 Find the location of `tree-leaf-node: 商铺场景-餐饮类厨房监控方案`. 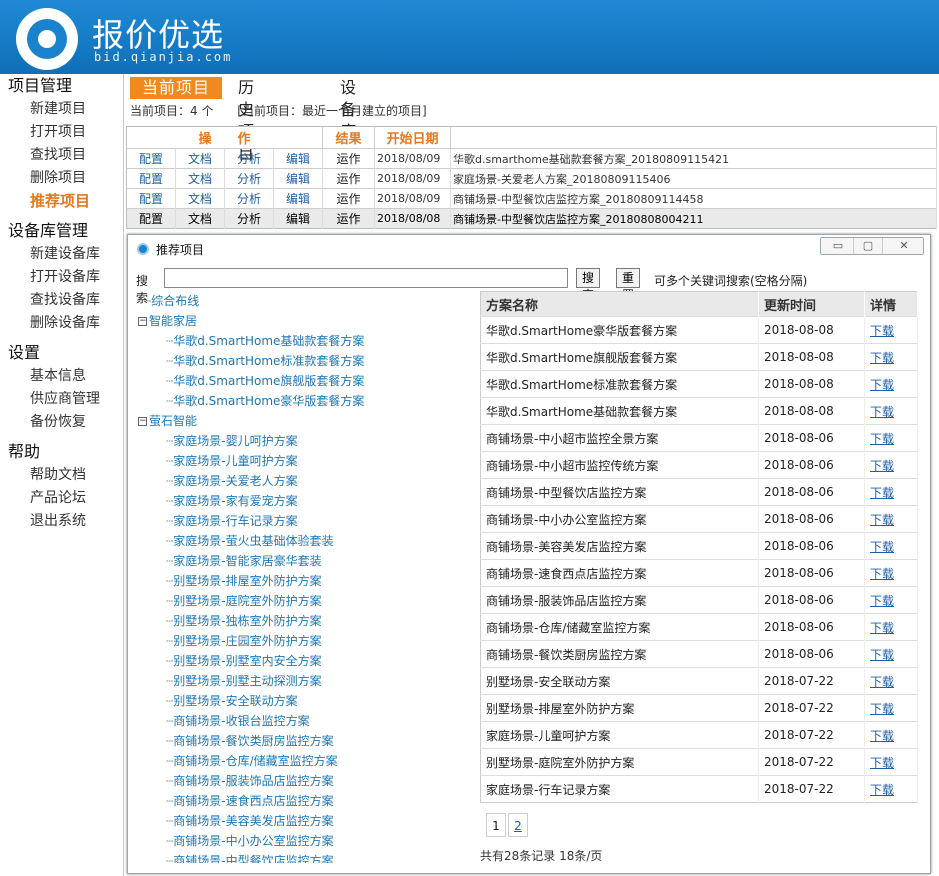

tree-leaf-node: 商铺场景-餐饮类厨房监控方案 is located at coordinates (308, 741).